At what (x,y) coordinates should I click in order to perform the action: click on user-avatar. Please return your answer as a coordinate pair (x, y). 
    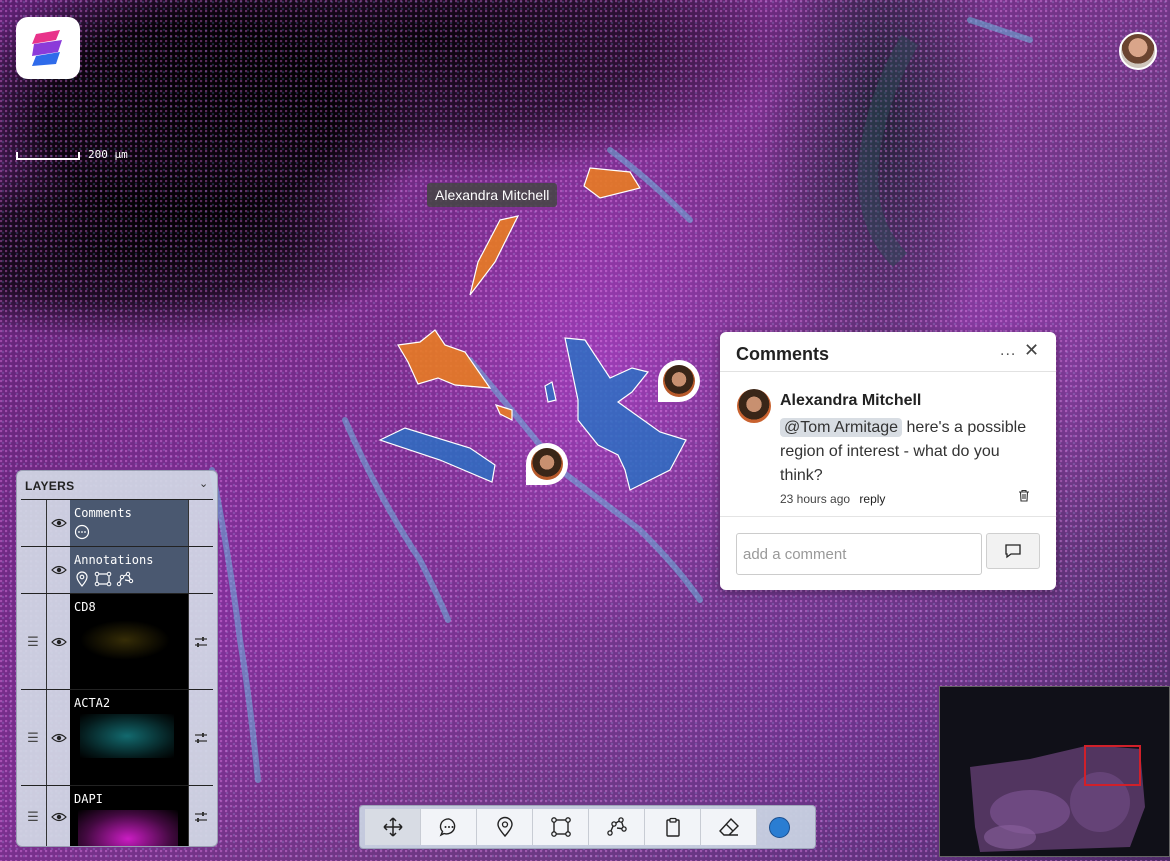
    Looking at the image, I should click on (1138, 51).